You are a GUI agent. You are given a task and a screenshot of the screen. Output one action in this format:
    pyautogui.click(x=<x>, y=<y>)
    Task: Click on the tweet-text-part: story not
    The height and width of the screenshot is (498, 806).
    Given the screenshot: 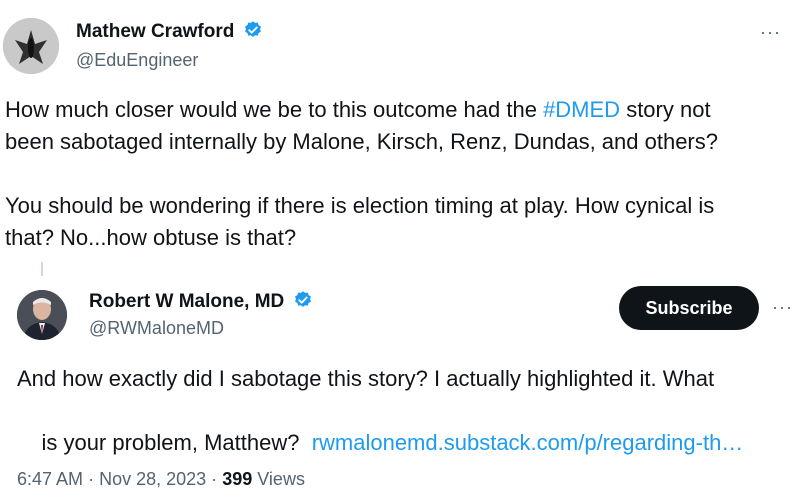 What is the action you would take?
    pyautogui.click(x=665, y=109)
    